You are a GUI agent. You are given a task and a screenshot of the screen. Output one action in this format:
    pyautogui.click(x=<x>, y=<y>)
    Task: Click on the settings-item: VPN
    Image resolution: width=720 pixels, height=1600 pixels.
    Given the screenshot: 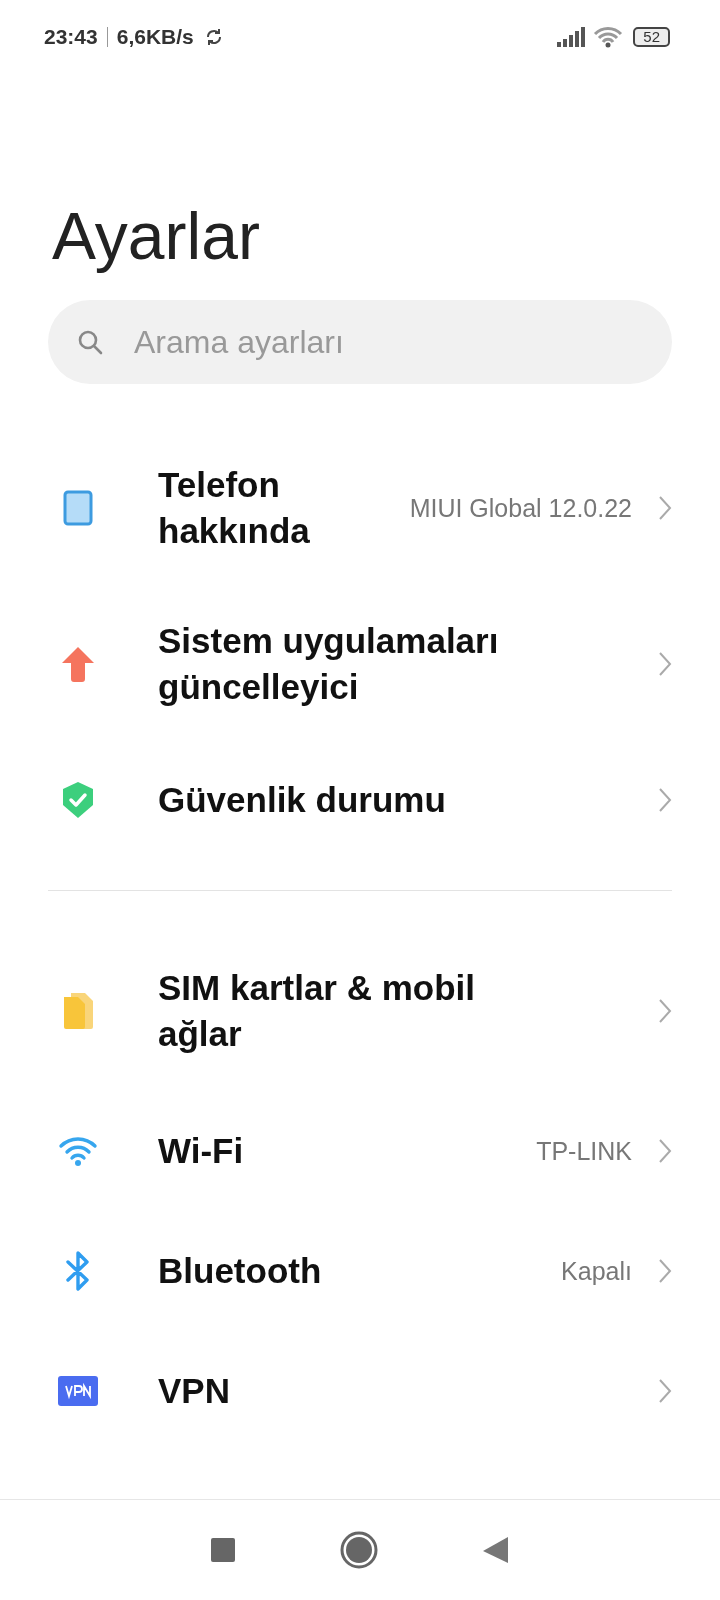 What is the action you would take?
    pyautogui.click(x=360, y=1391)
    